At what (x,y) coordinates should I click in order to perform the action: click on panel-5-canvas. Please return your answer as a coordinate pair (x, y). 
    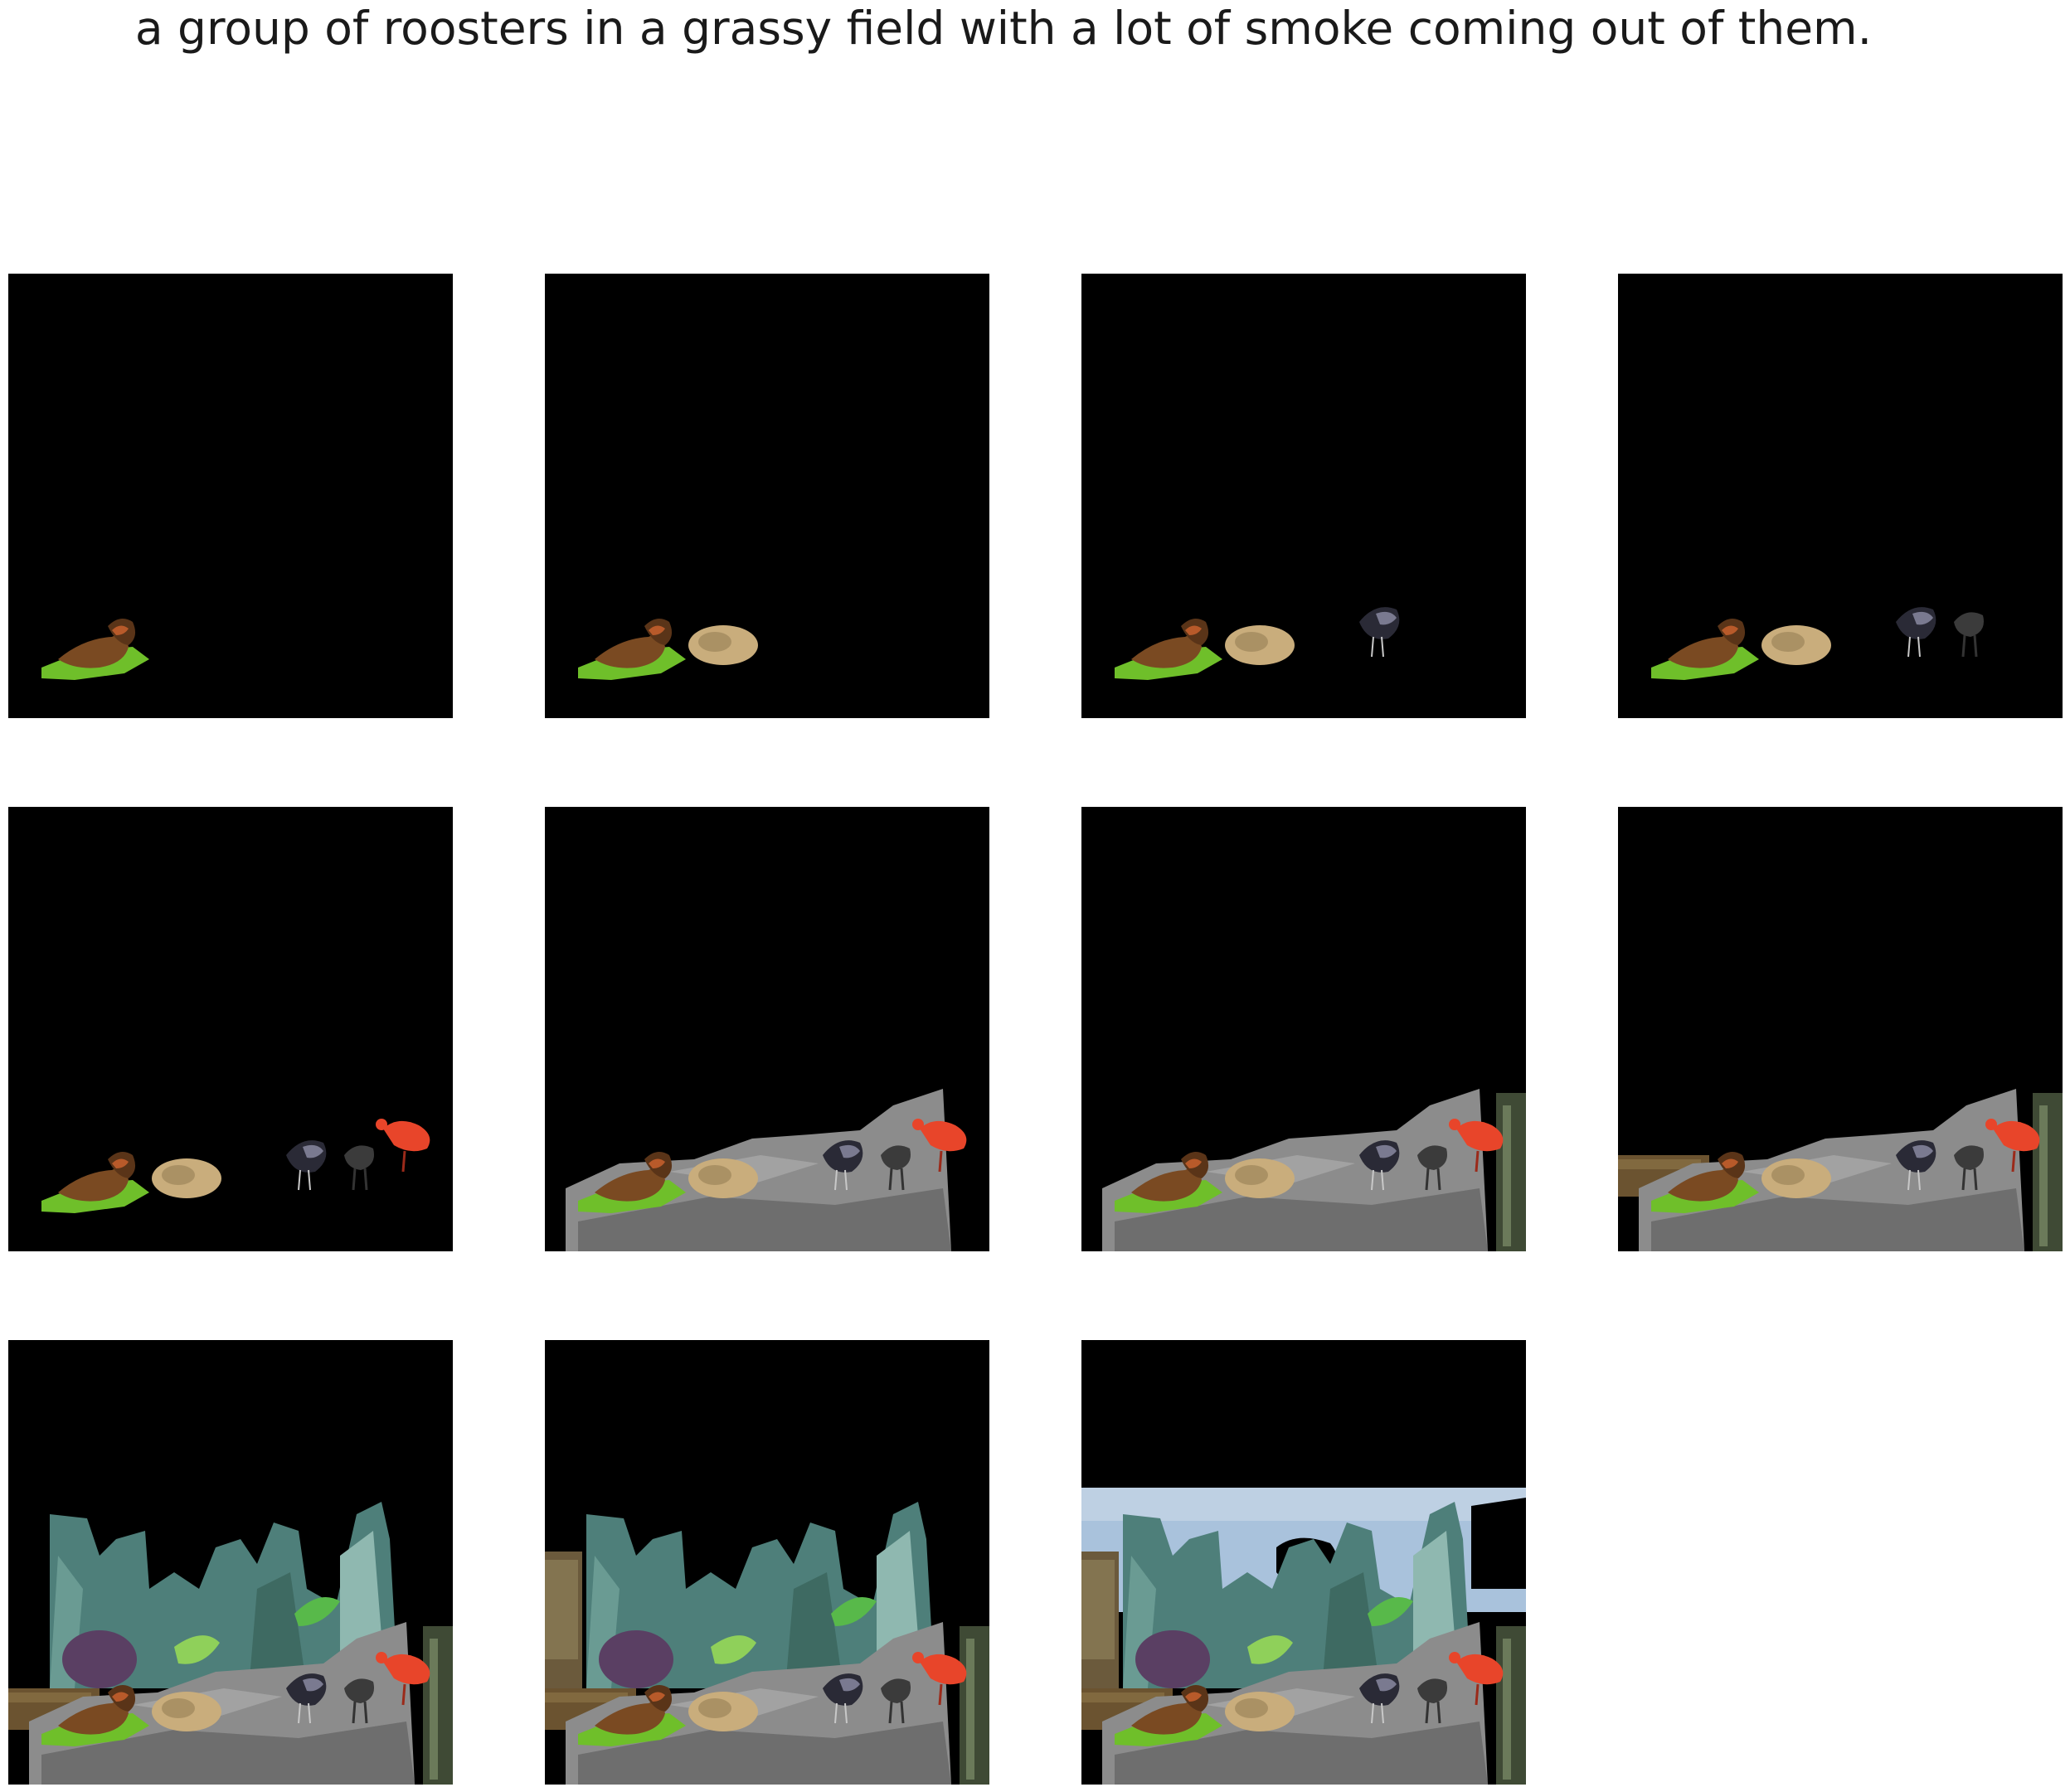
    Looking at the image, I should click on (231, 1029).